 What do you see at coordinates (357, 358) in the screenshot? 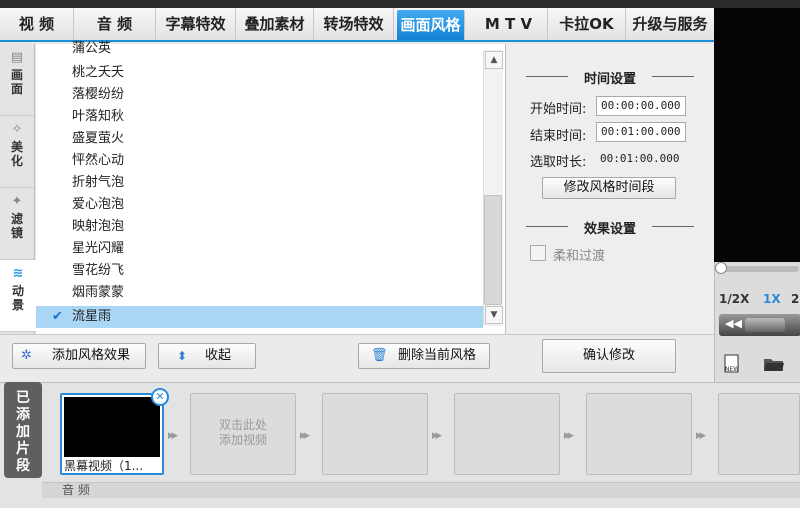
I see `action-bar: ✲ 添加风格效果 ⬍ 收起 🗑 删除当前风格 确认修改` at bounding box center [357, 358].